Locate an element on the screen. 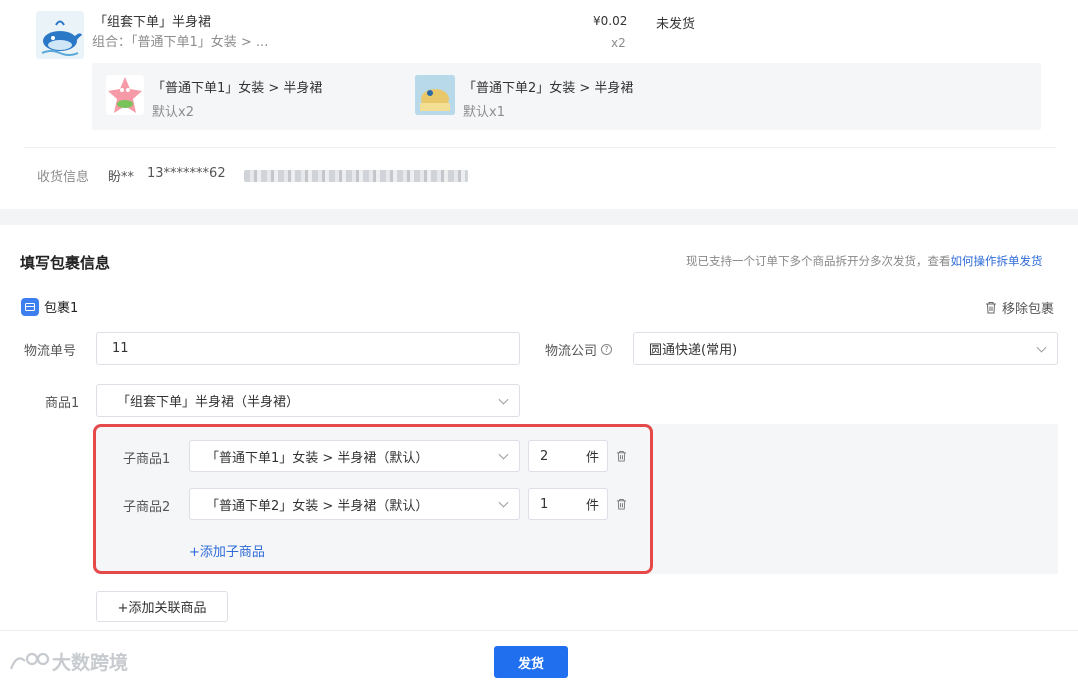  carrier-label-text: 物流公司 is located at coordinates (571, 351).